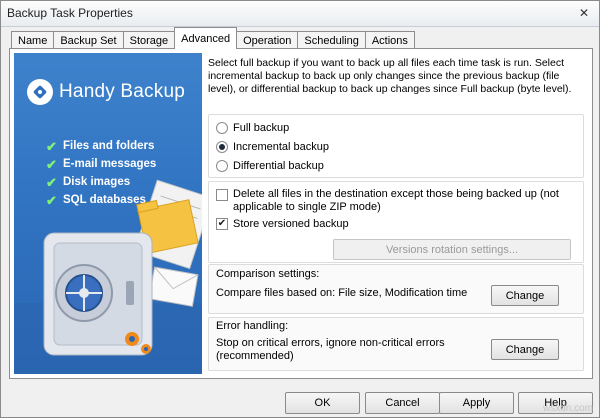 This screenshot has width=600, height=418. Describe the element at coordinates (108, 276) in the screenshot. I see `safe-illustration` at that location.